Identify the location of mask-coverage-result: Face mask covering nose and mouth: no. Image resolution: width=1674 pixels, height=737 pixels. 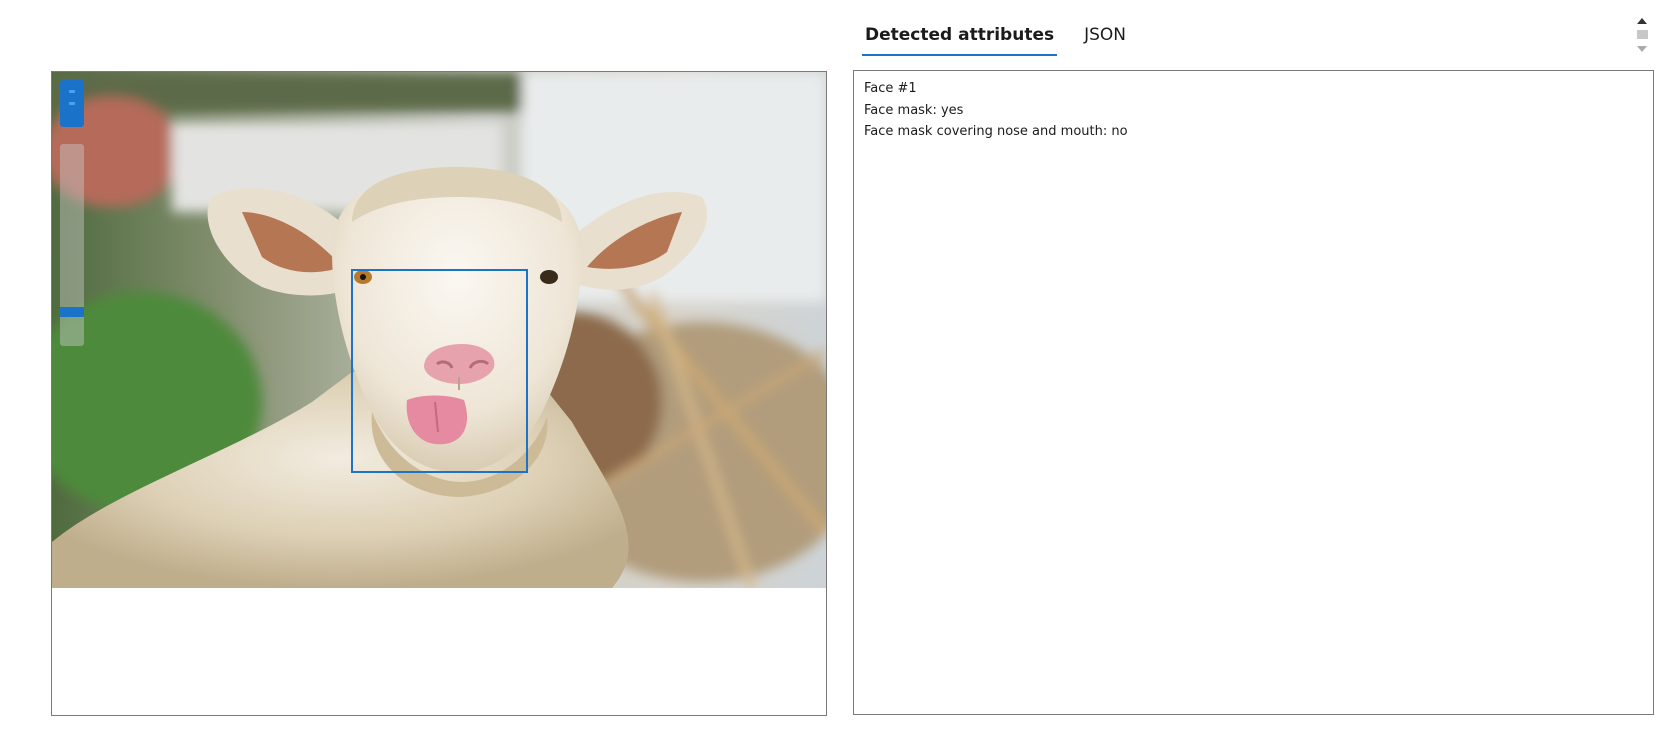
(996, 131).